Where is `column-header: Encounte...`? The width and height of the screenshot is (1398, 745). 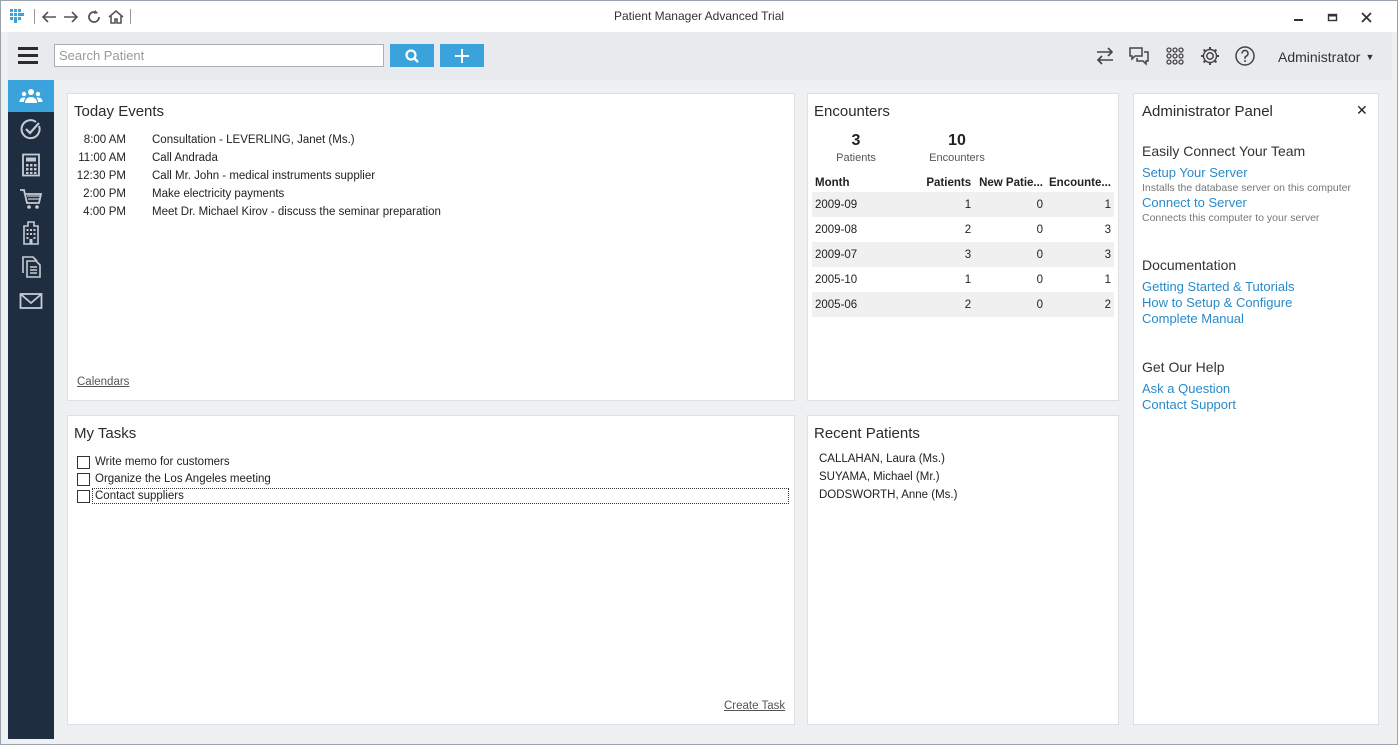
column-header: Encounte... is located at coordinates (1080, 183).